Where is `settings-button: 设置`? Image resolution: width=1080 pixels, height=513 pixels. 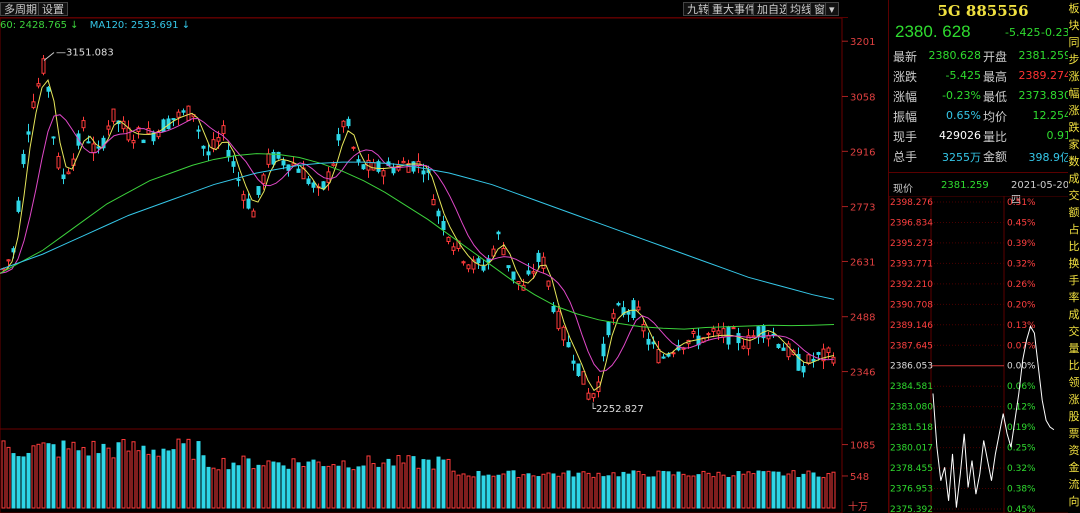 settings-button: 设置 is located at coordinates (53, 9).